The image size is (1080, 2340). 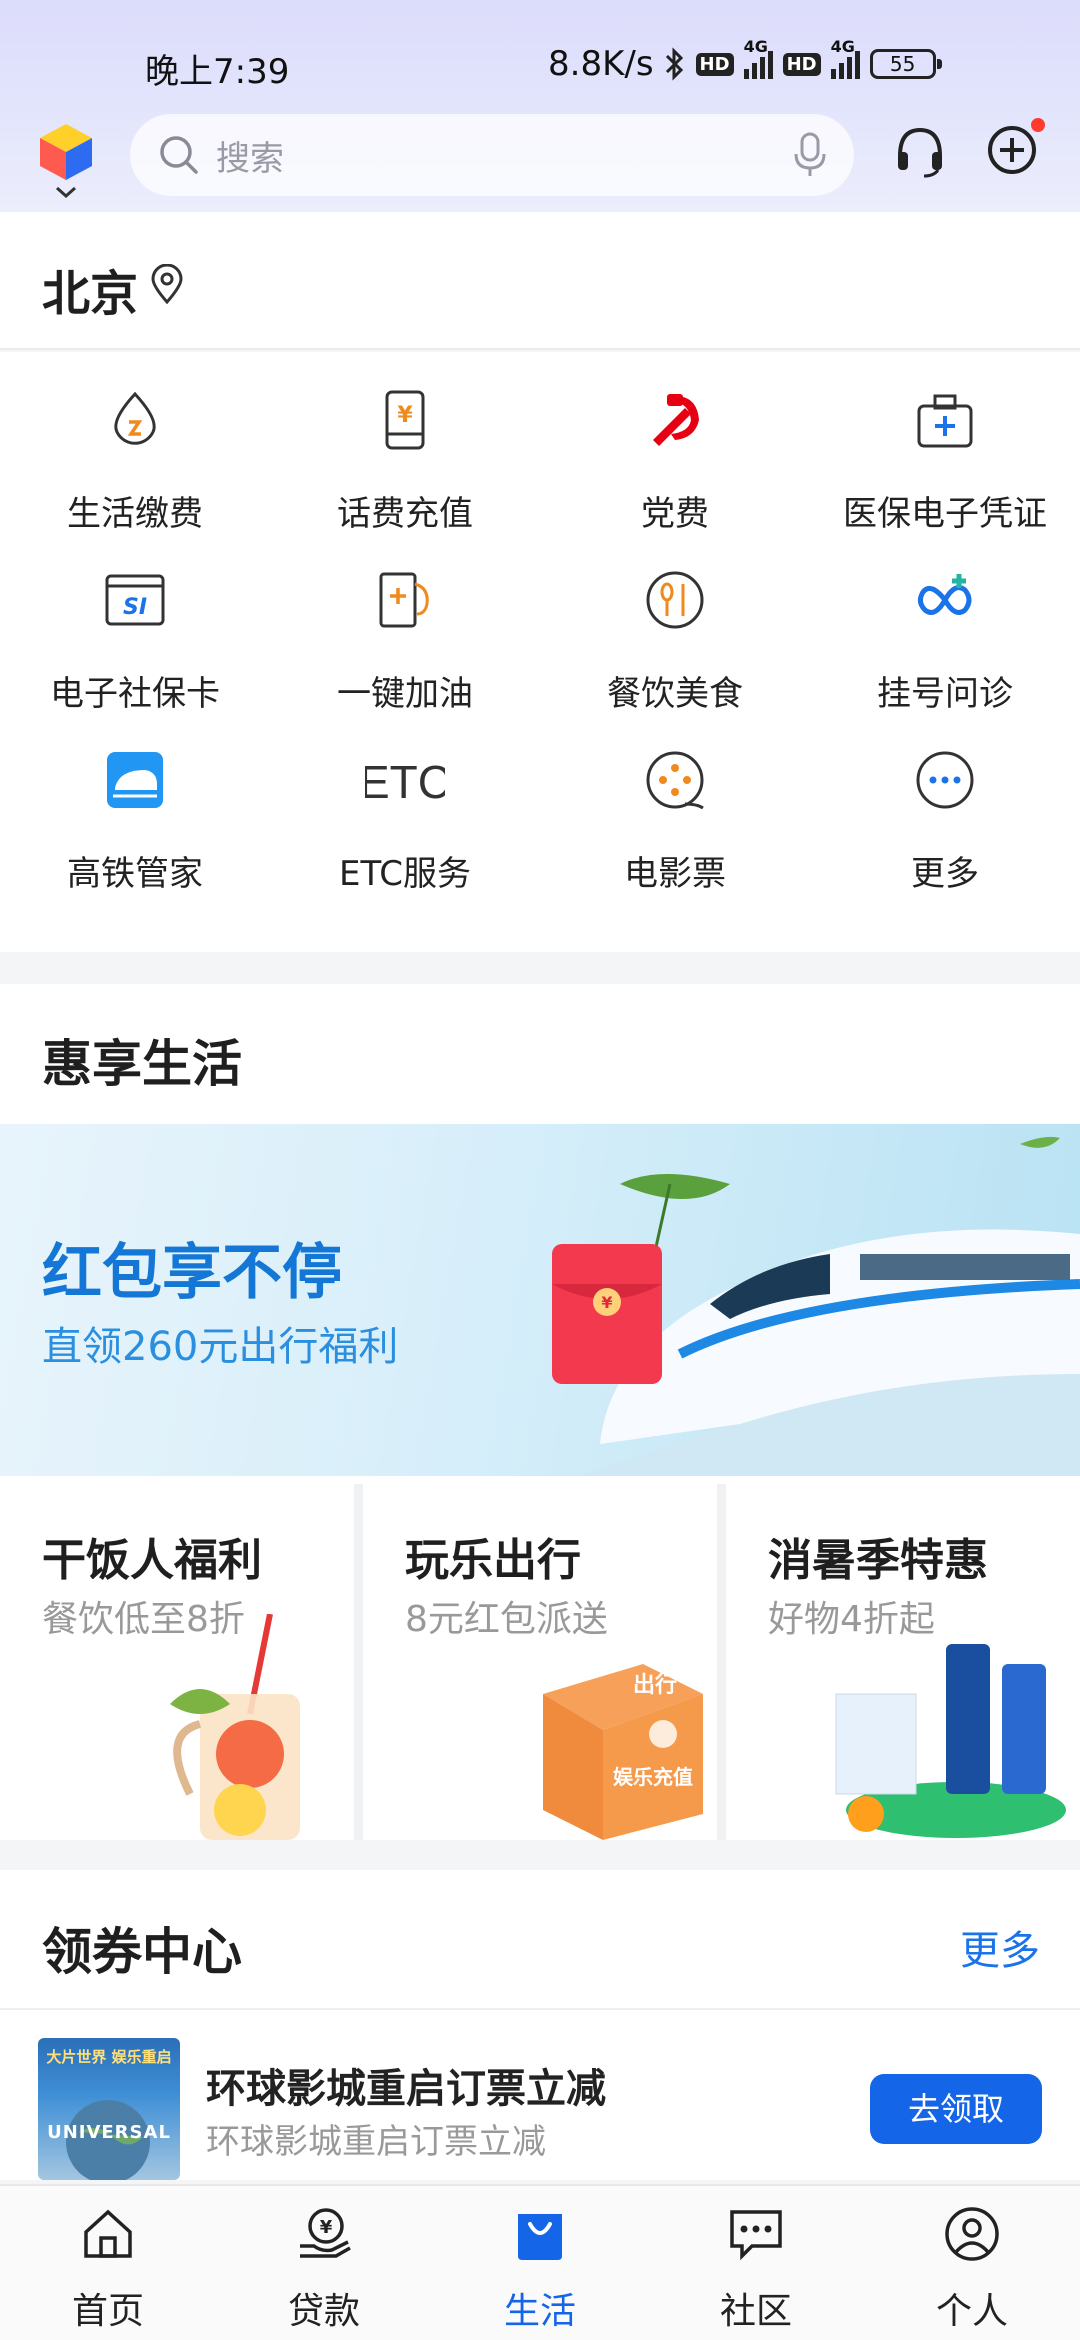 What do you see at coordinates (944, 594) in the screenshot?
I see `registration-icon` at bounding box center [944, 594].